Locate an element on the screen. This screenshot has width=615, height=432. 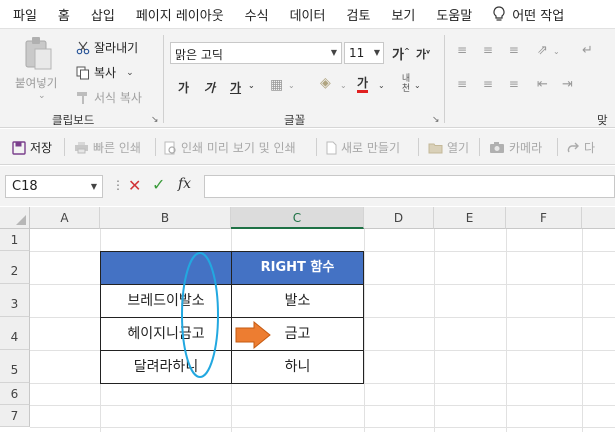
font-size-dropdown: 11 ▼ is located at coordinates (364, 53).